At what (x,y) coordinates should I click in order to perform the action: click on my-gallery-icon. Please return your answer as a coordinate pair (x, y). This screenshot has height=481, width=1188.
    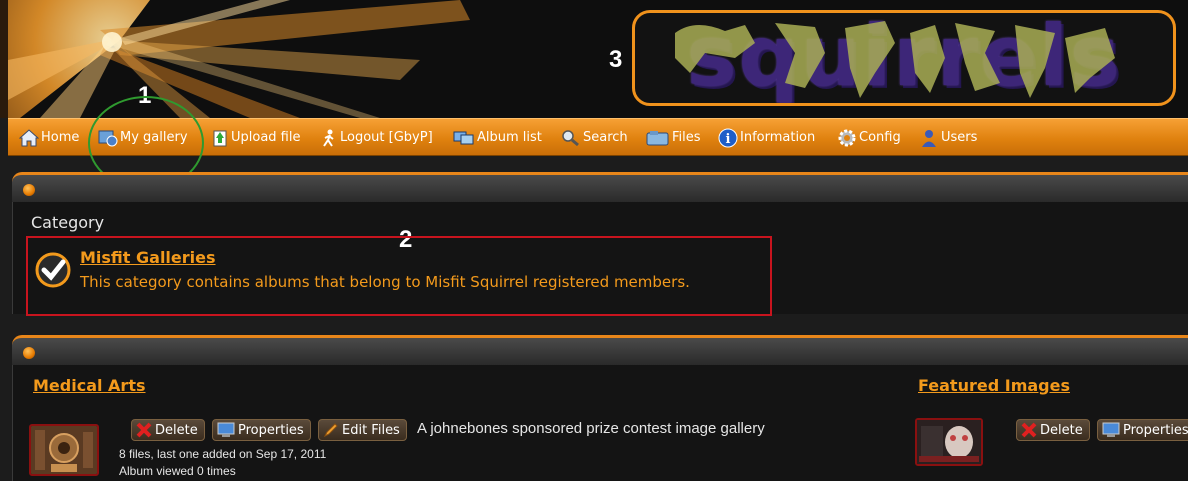
    Looking at the image, I should click on (108, 138).